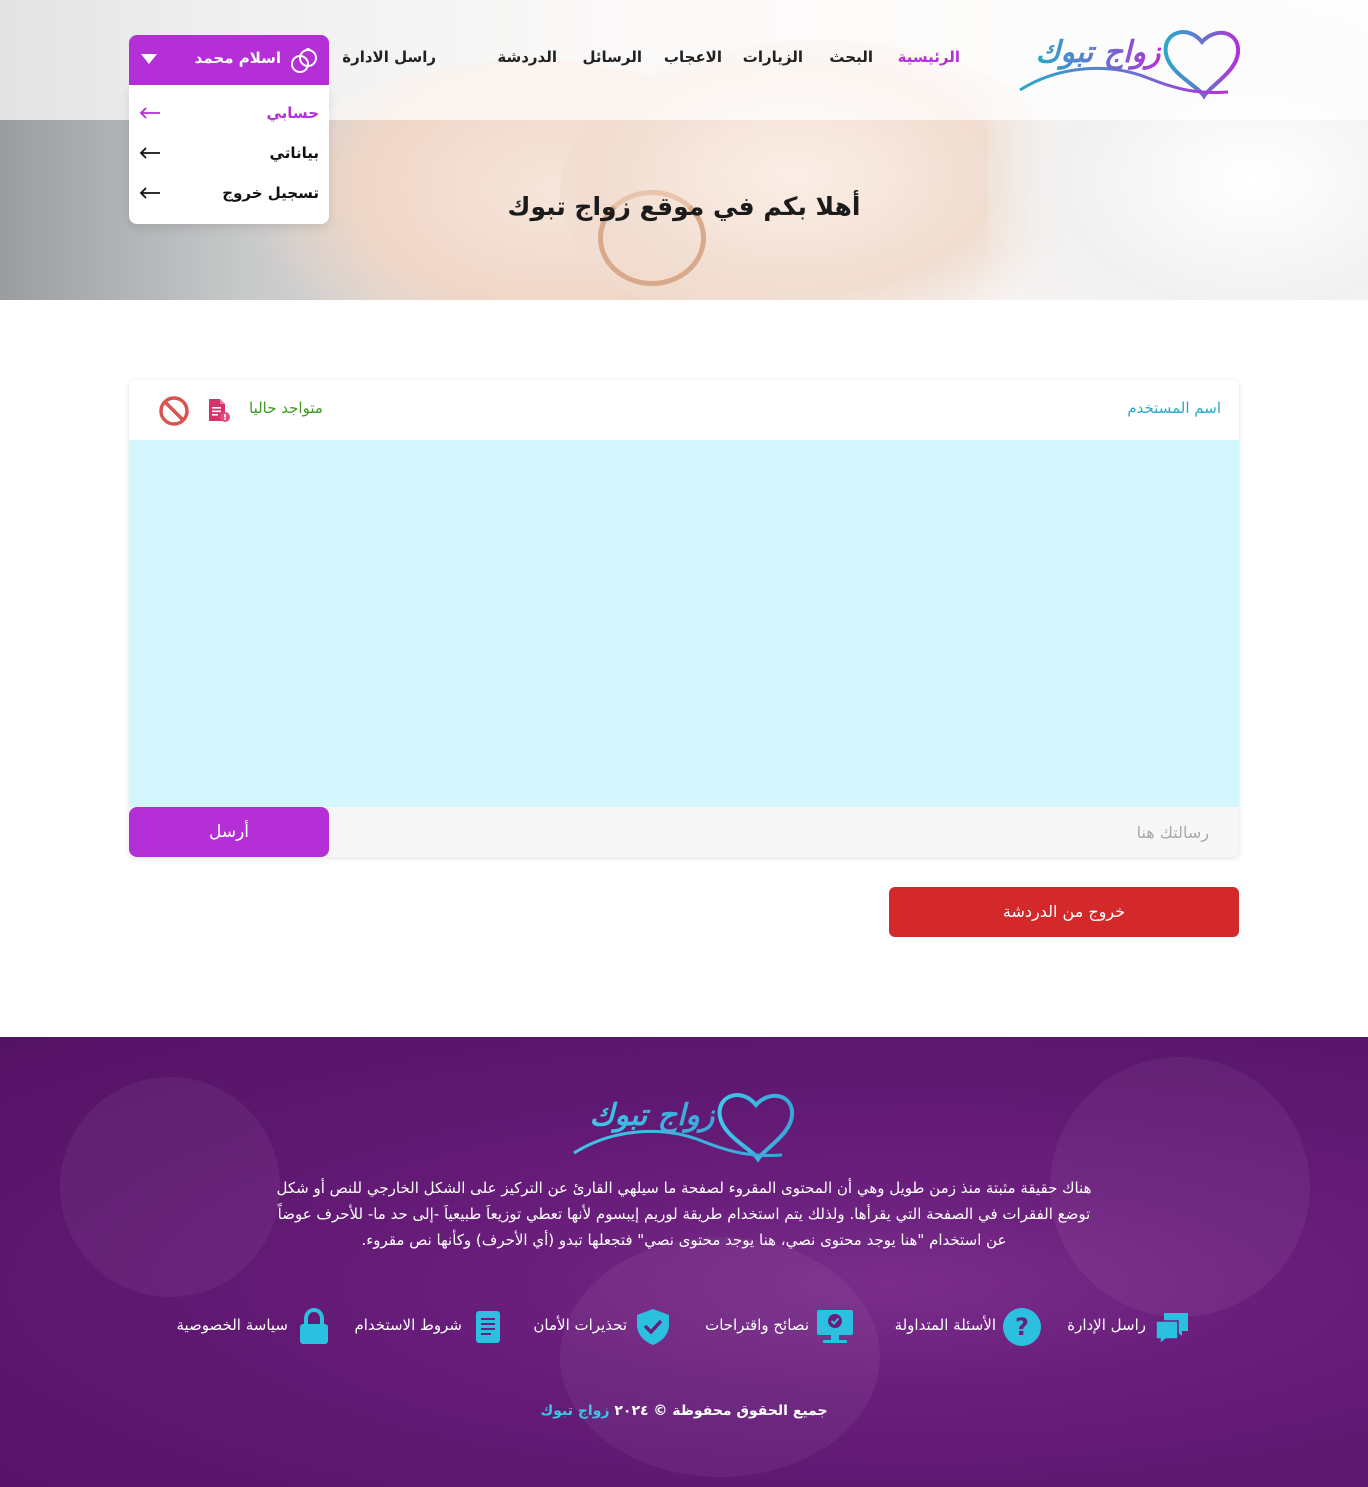  I want to click on nav-item-visits: الزيارات, so click(773, 57).